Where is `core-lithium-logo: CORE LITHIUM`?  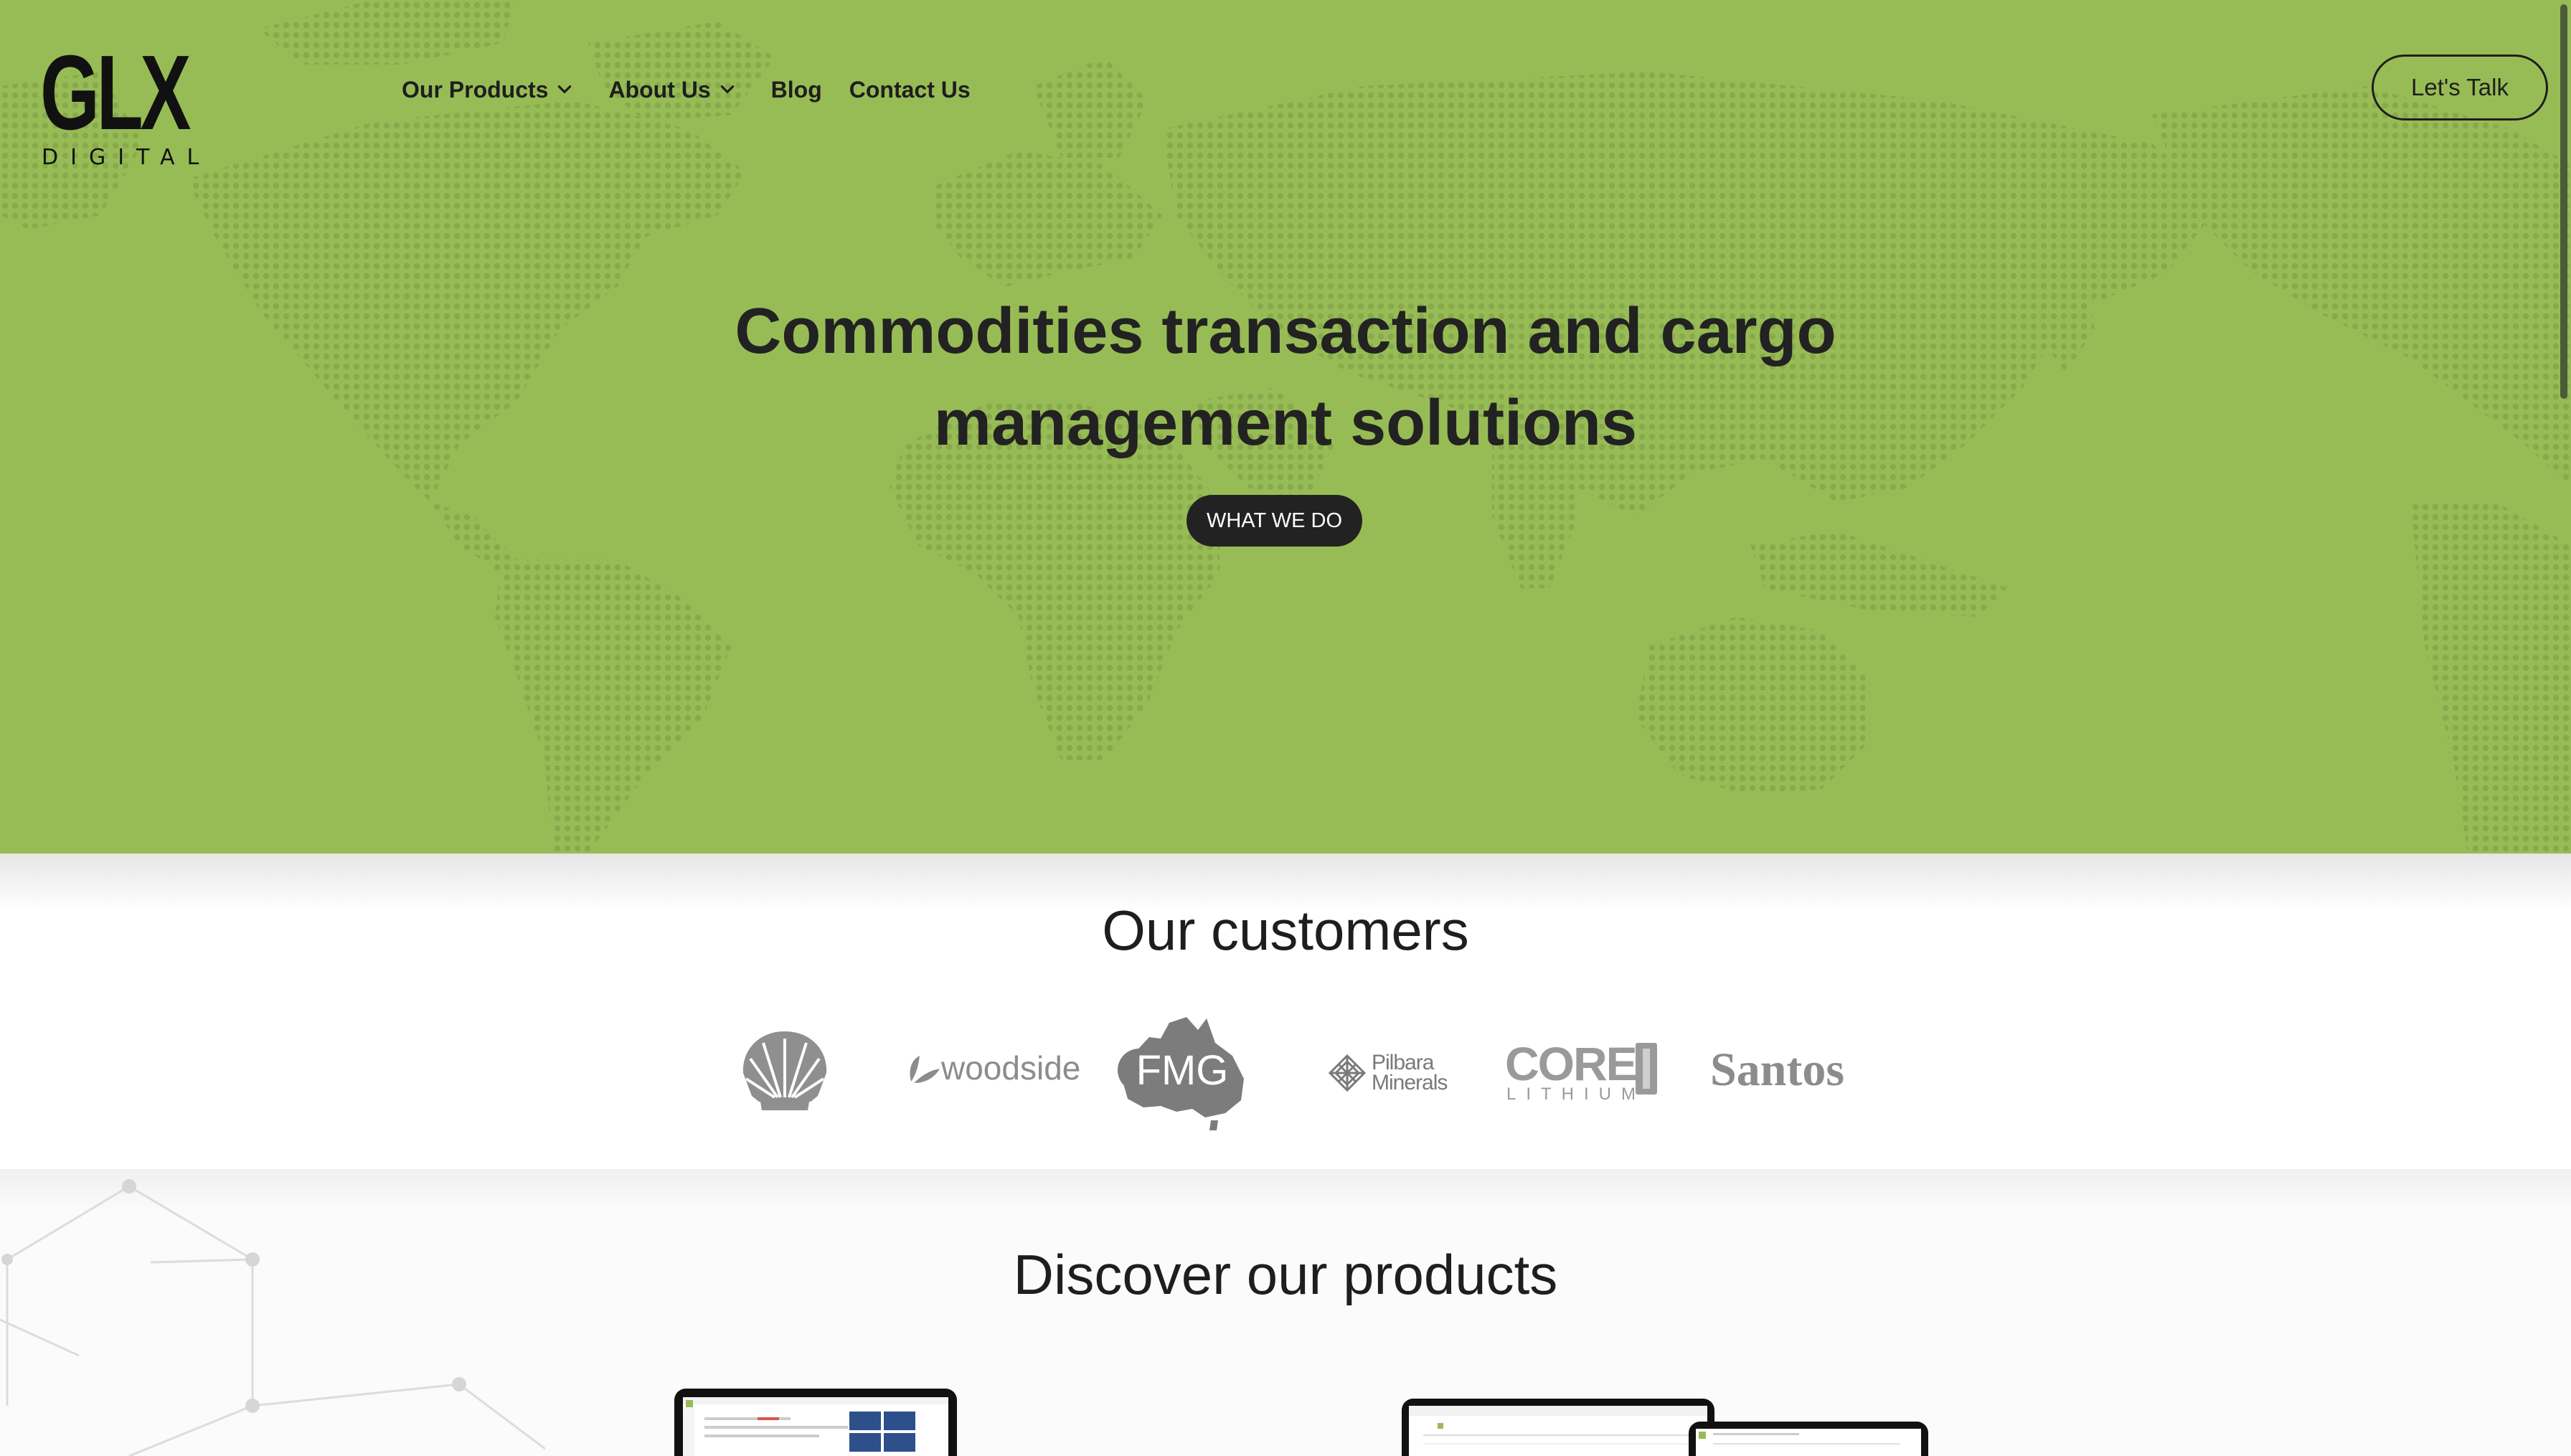 core-lithium-logo: CORE LITHIUM is located at coordinates (1584, 1072).